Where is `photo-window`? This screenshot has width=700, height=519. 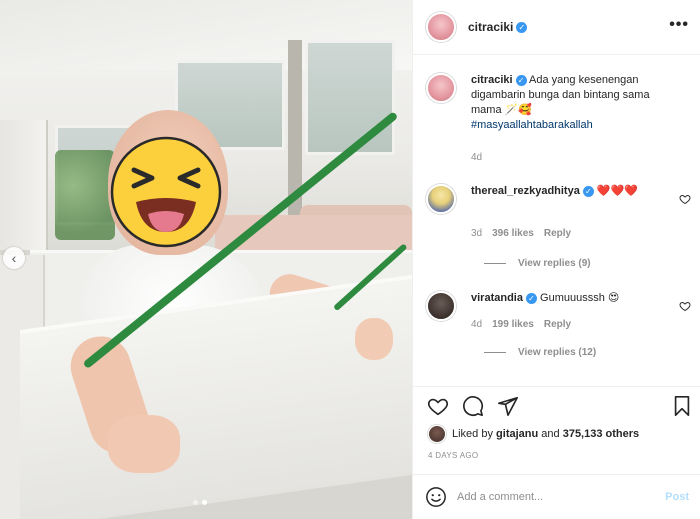
photo-window is located at coordinates (350, 97).